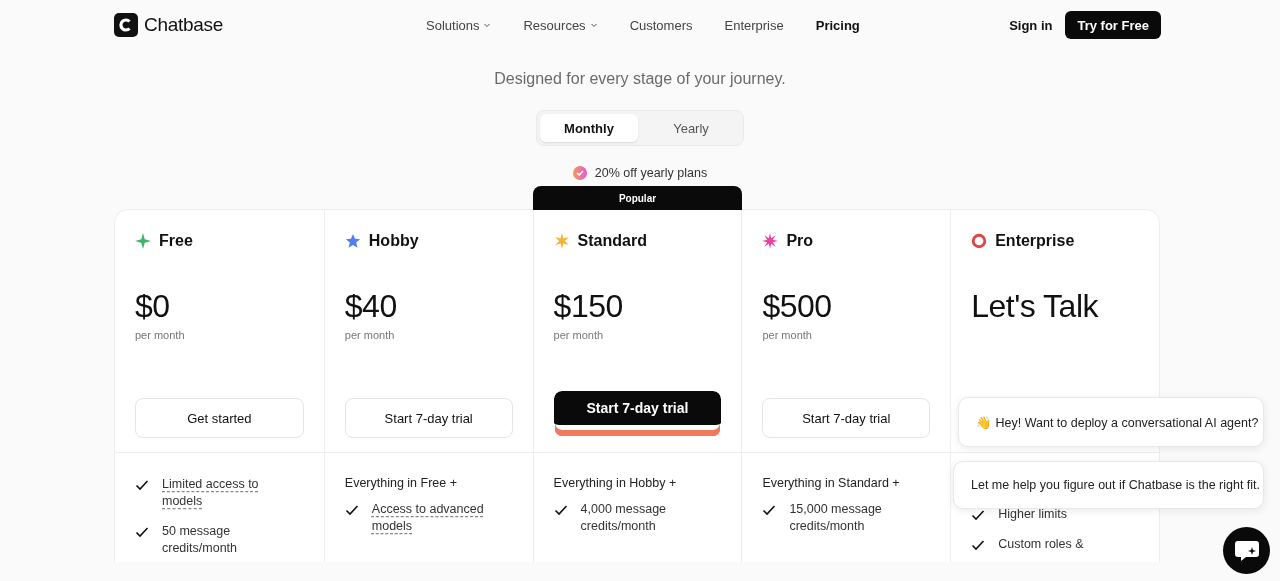 The image size is (1280, 581). Describe the element at coordinates (588, 306) in the screenshot. I see `plan-price: $150` at that location.